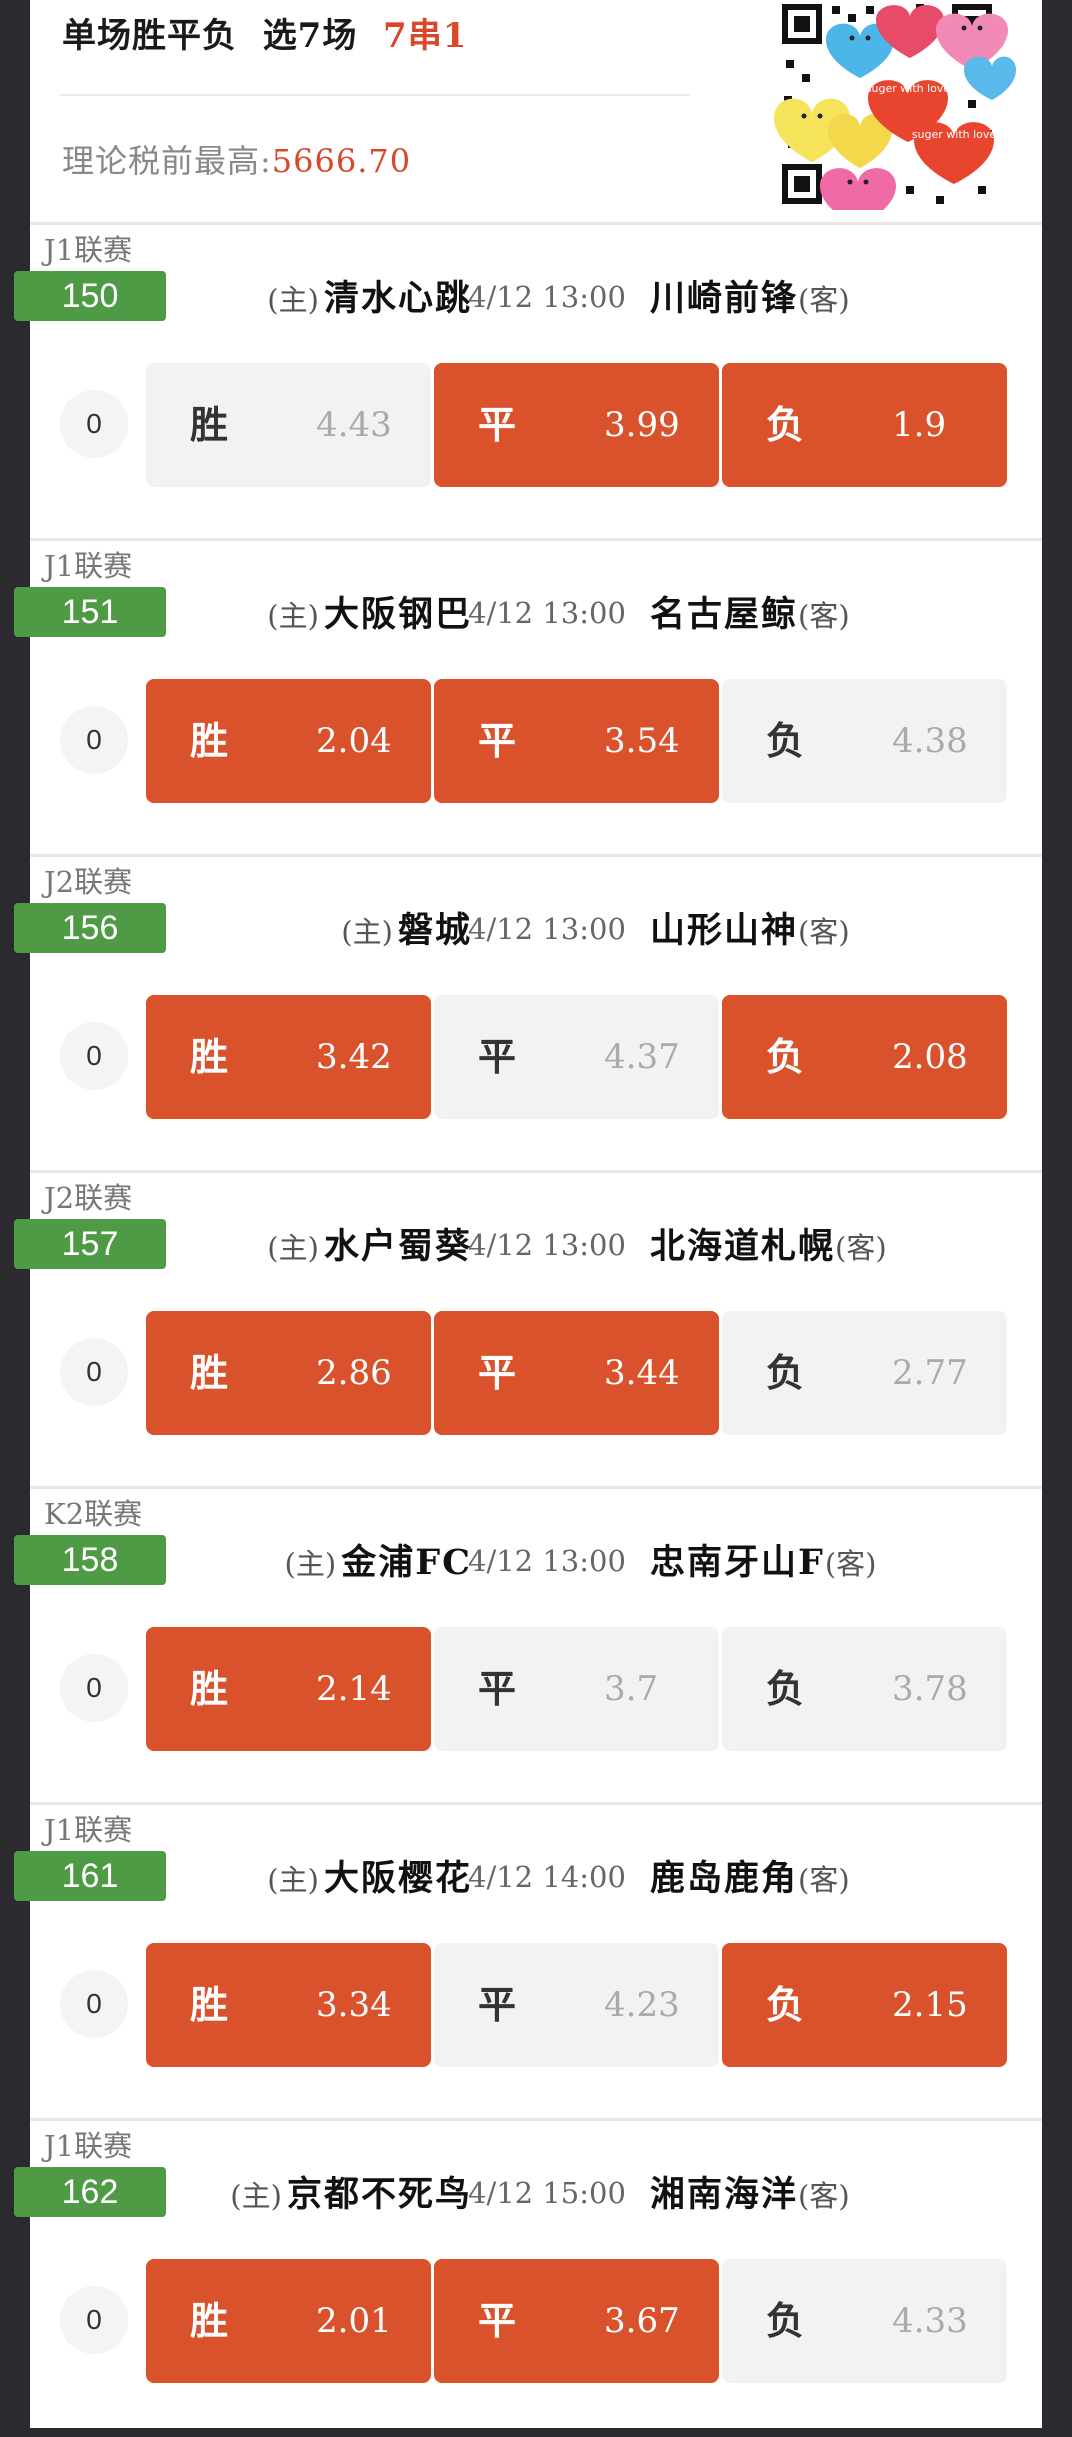  I want to click on match-number-badge: 162, so click(90, 2192).